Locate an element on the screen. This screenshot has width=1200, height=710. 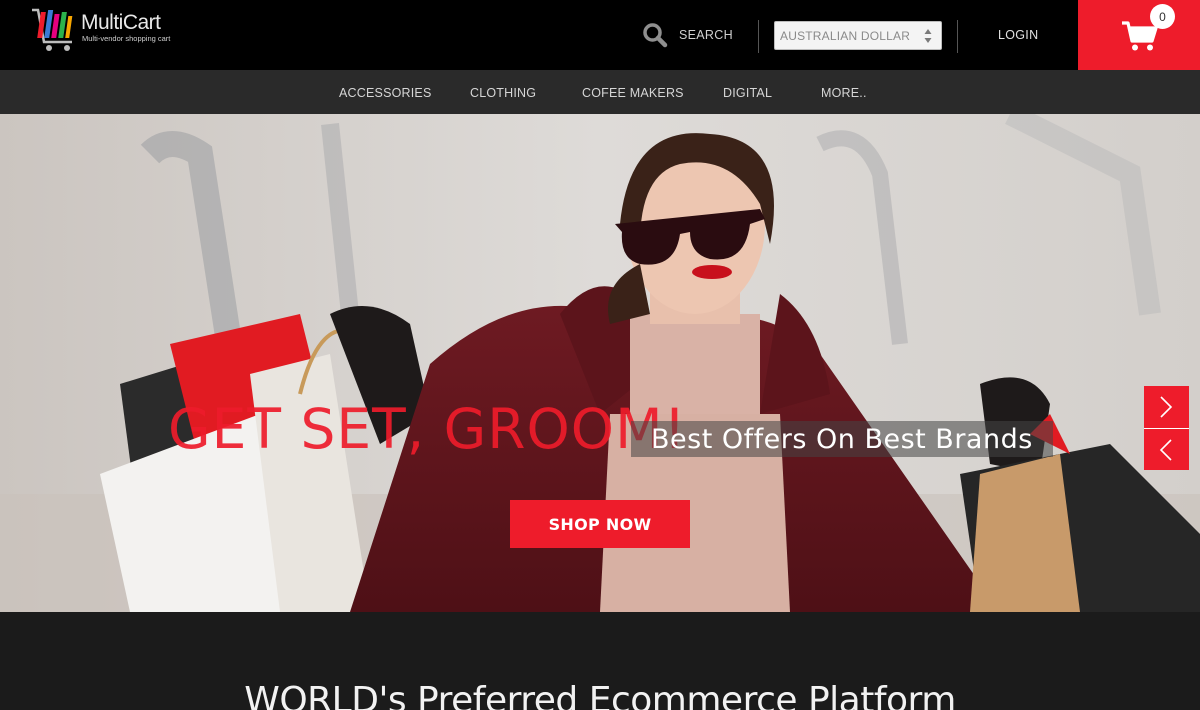
search-button: SEARCH is located at coordinates (687, 35).